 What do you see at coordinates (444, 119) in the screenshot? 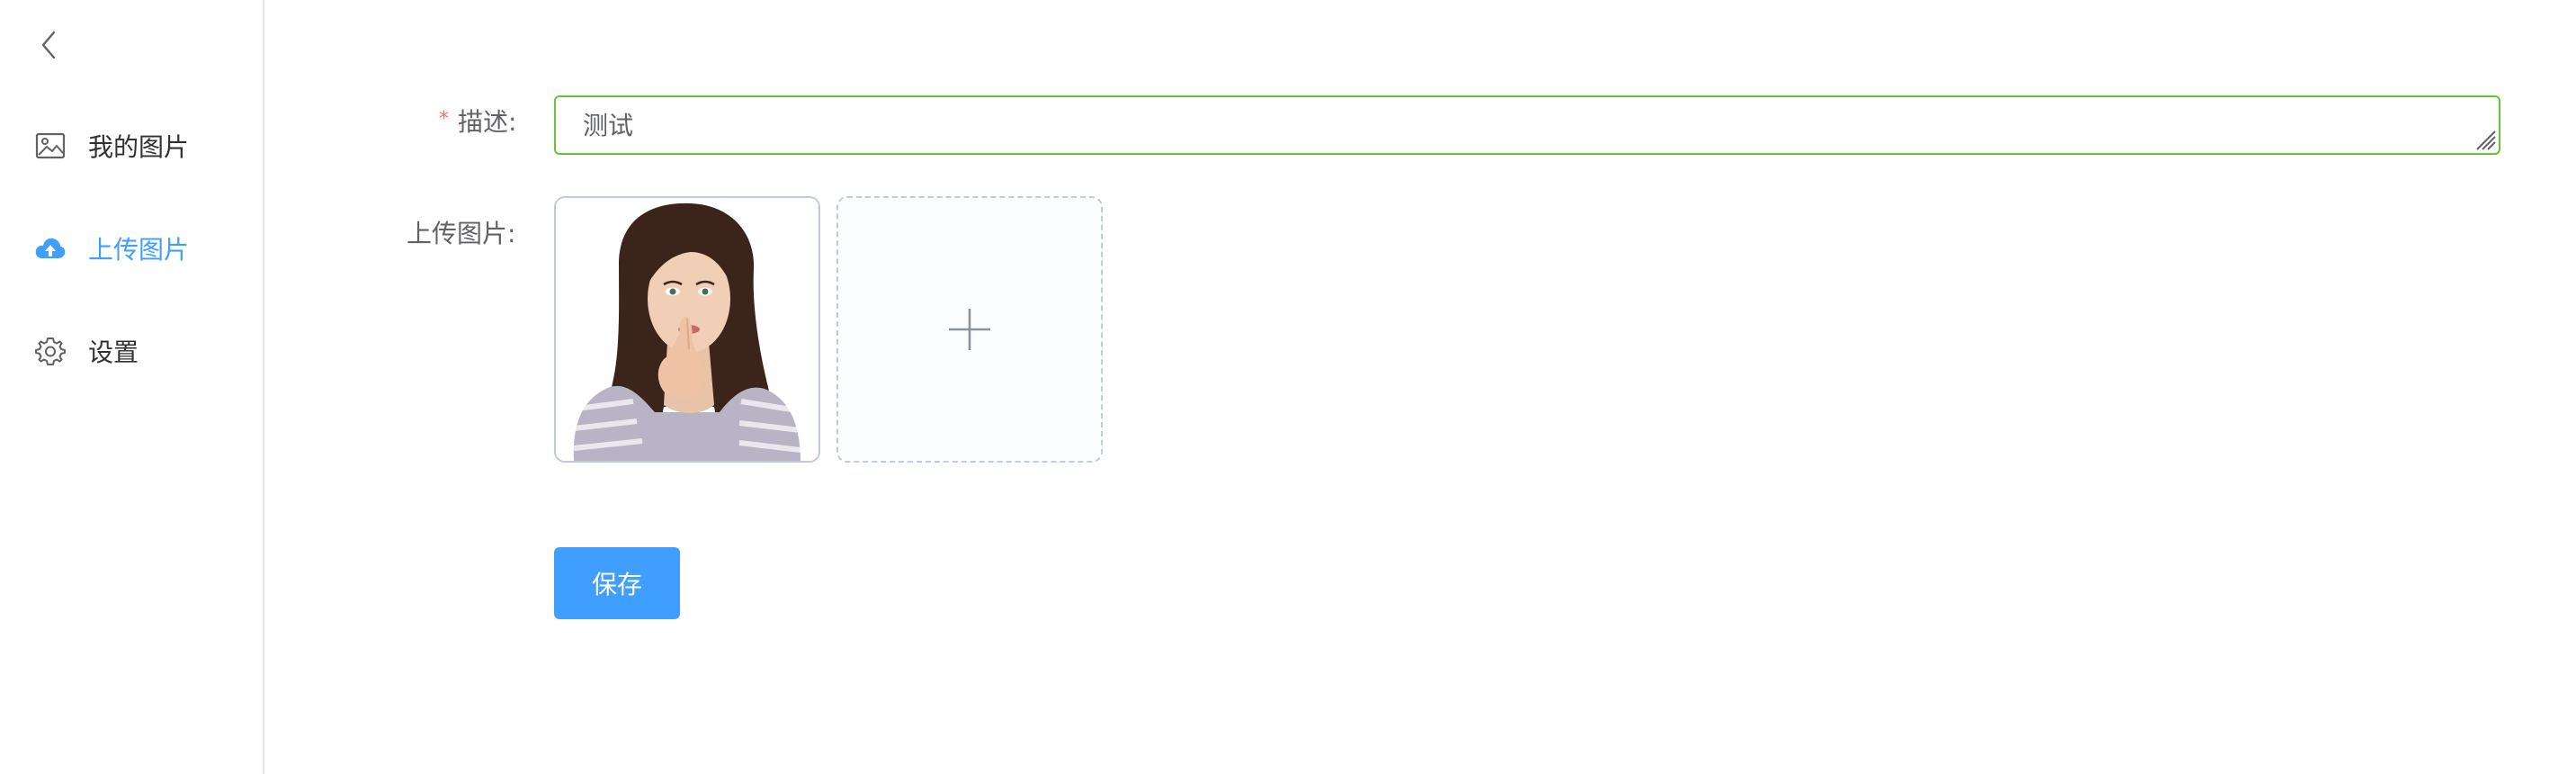
I see `required-star: *` at bounding box center [444, 119].